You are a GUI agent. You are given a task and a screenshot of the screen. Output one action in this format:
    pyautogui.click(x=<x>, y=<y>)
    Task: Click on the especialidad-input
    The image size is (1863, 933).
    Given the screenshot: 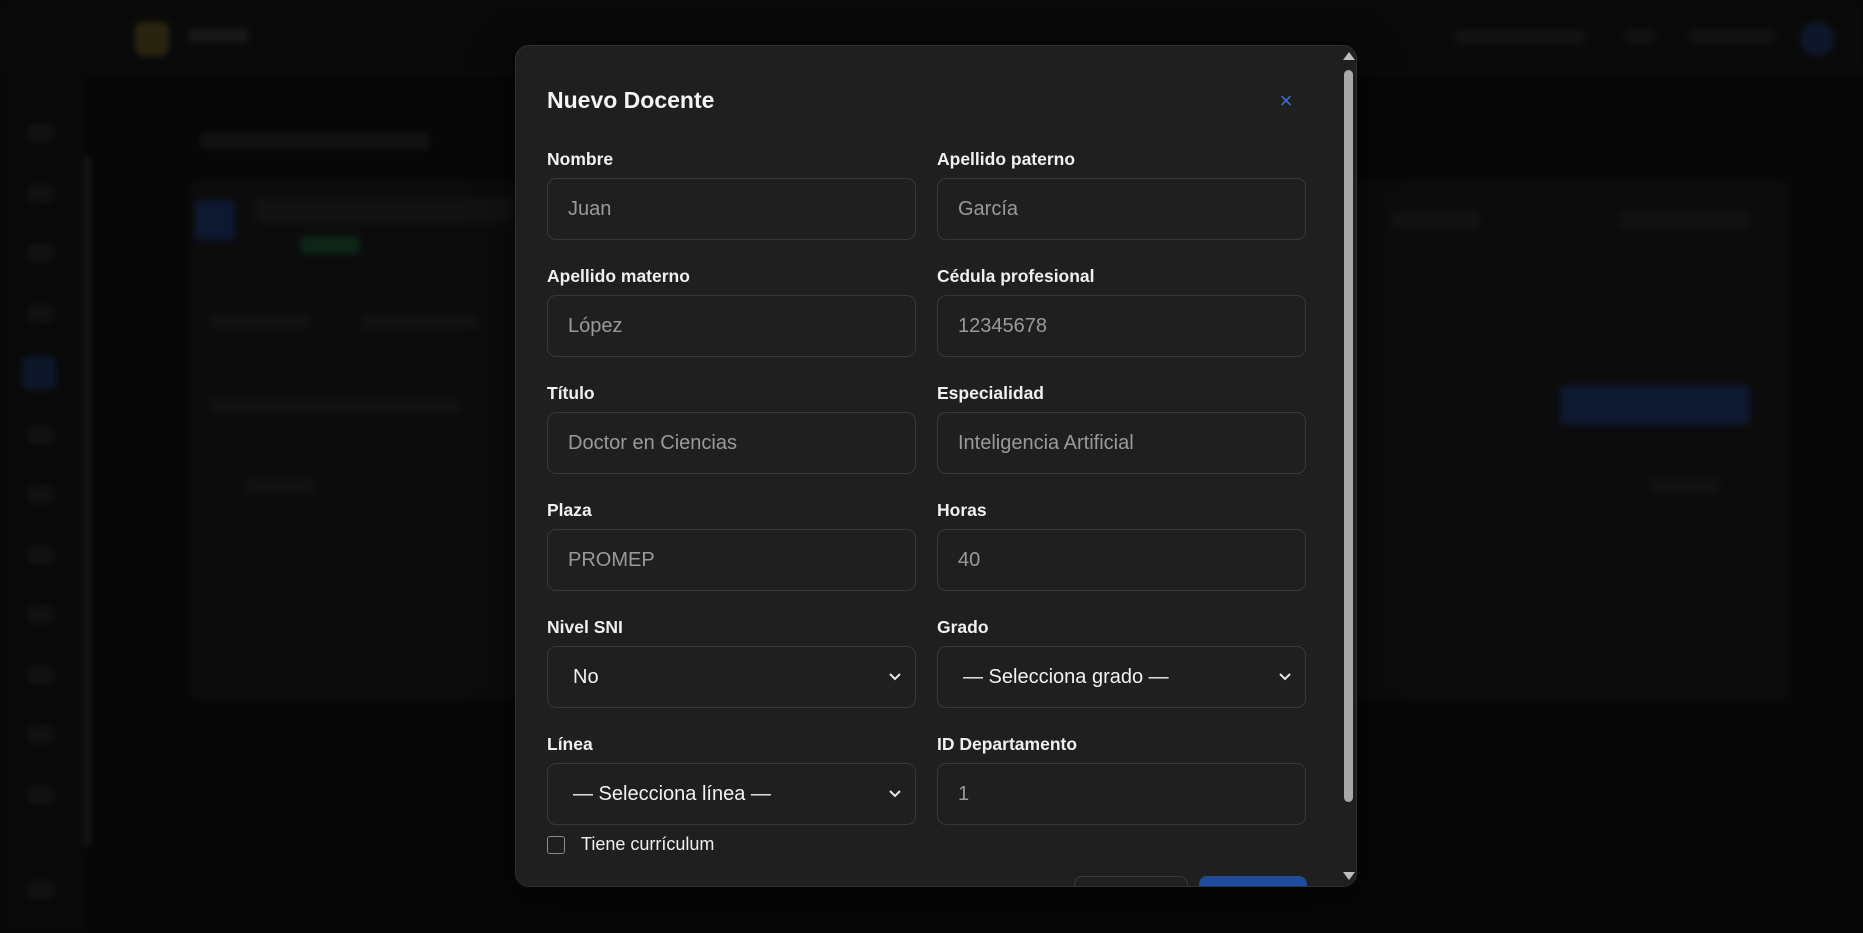 What is the action you would take?
    pyautogui.click(x=1121, y=443)
    